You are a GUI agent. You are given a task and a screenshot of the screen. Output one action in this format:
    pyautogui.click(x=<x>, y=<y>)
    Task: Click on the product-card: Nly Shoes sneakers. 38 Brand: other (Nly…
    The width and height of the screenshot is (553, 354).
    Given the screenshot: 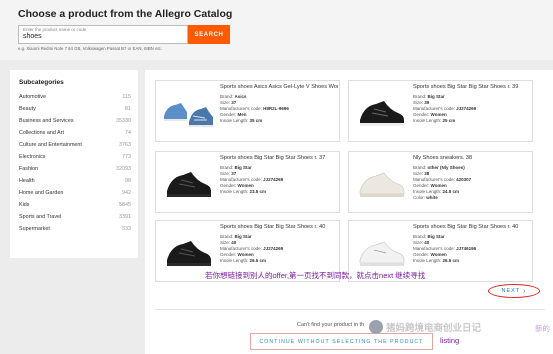 What is the action you would take?
    pyautogui.click(x=440, y=182)
    